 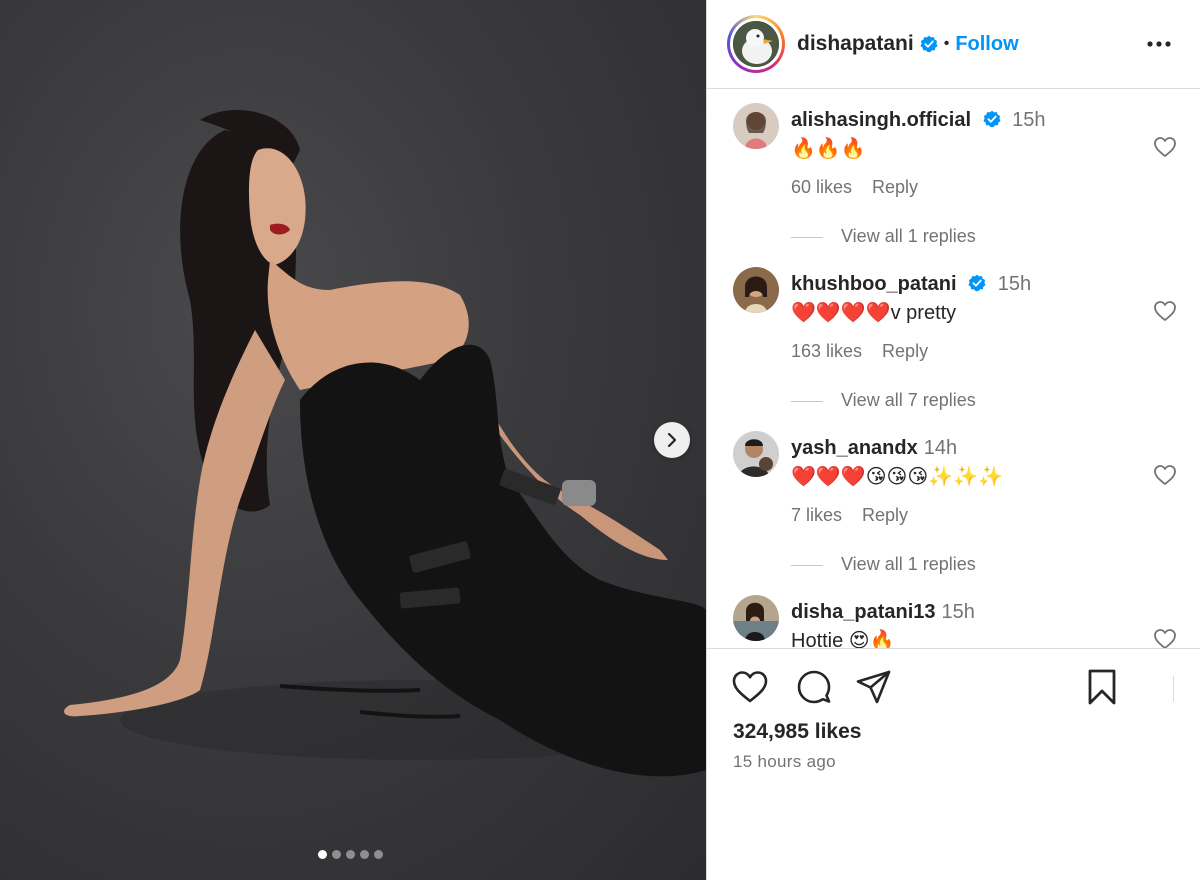 I want to click on comment-meta: 60 likes Reply, so click(x=854, y=187).